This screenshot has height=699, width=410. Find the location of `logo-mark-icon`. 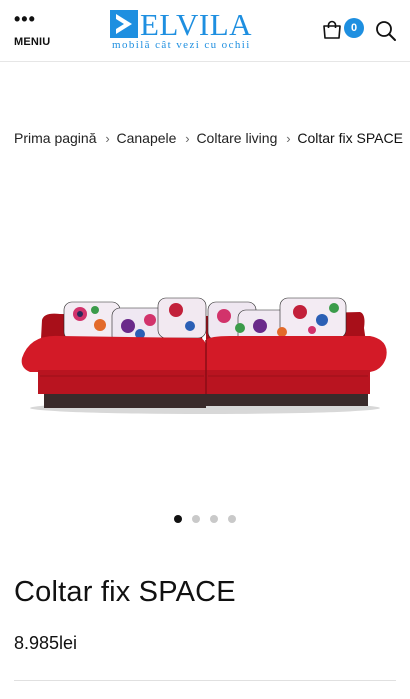

logo-mark-icon is located at coordinates (124, 24).